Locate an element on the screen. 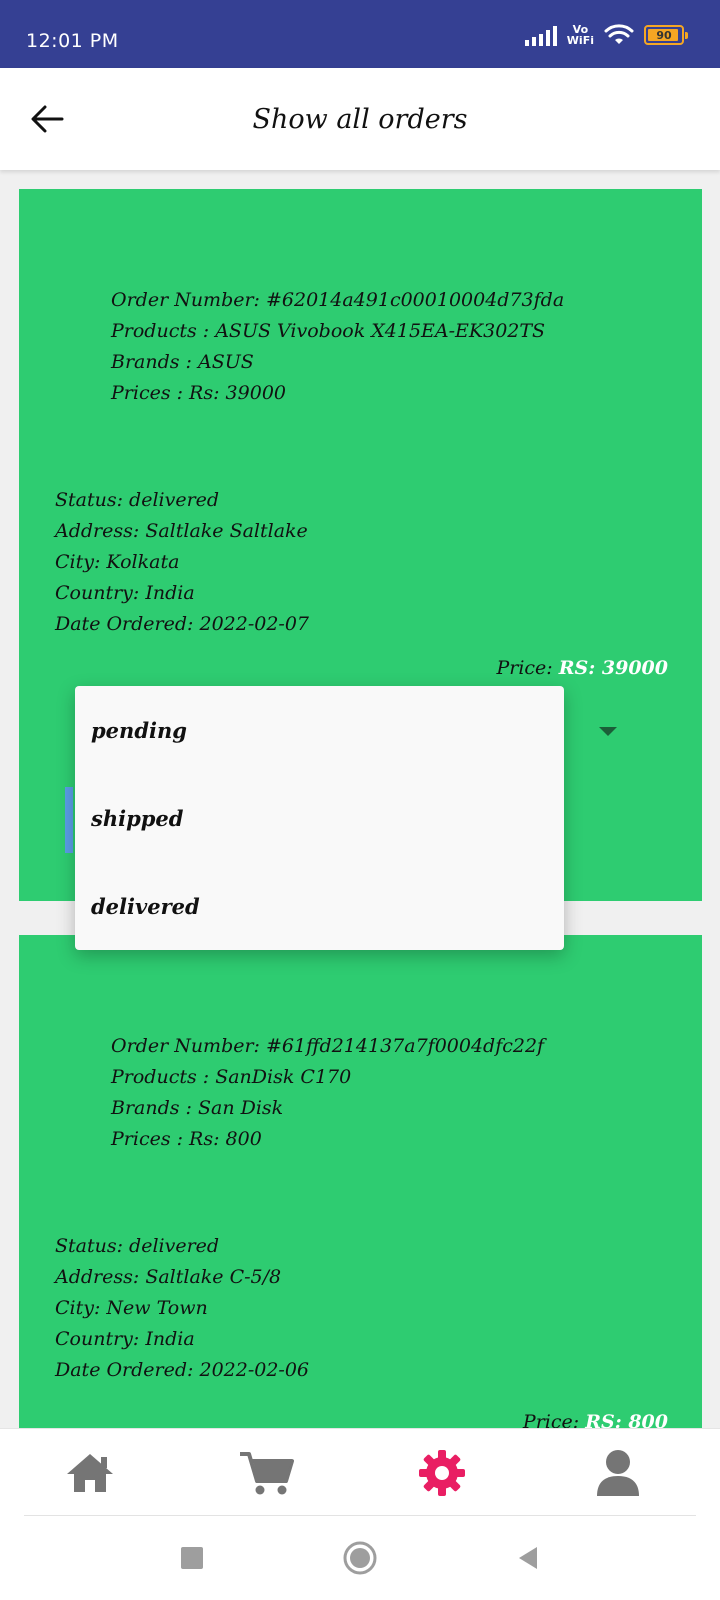 The width and height of the screenshot is (720, 1600). order-total-price: Price: RS: 39000 is located at coordinates (582, 668).